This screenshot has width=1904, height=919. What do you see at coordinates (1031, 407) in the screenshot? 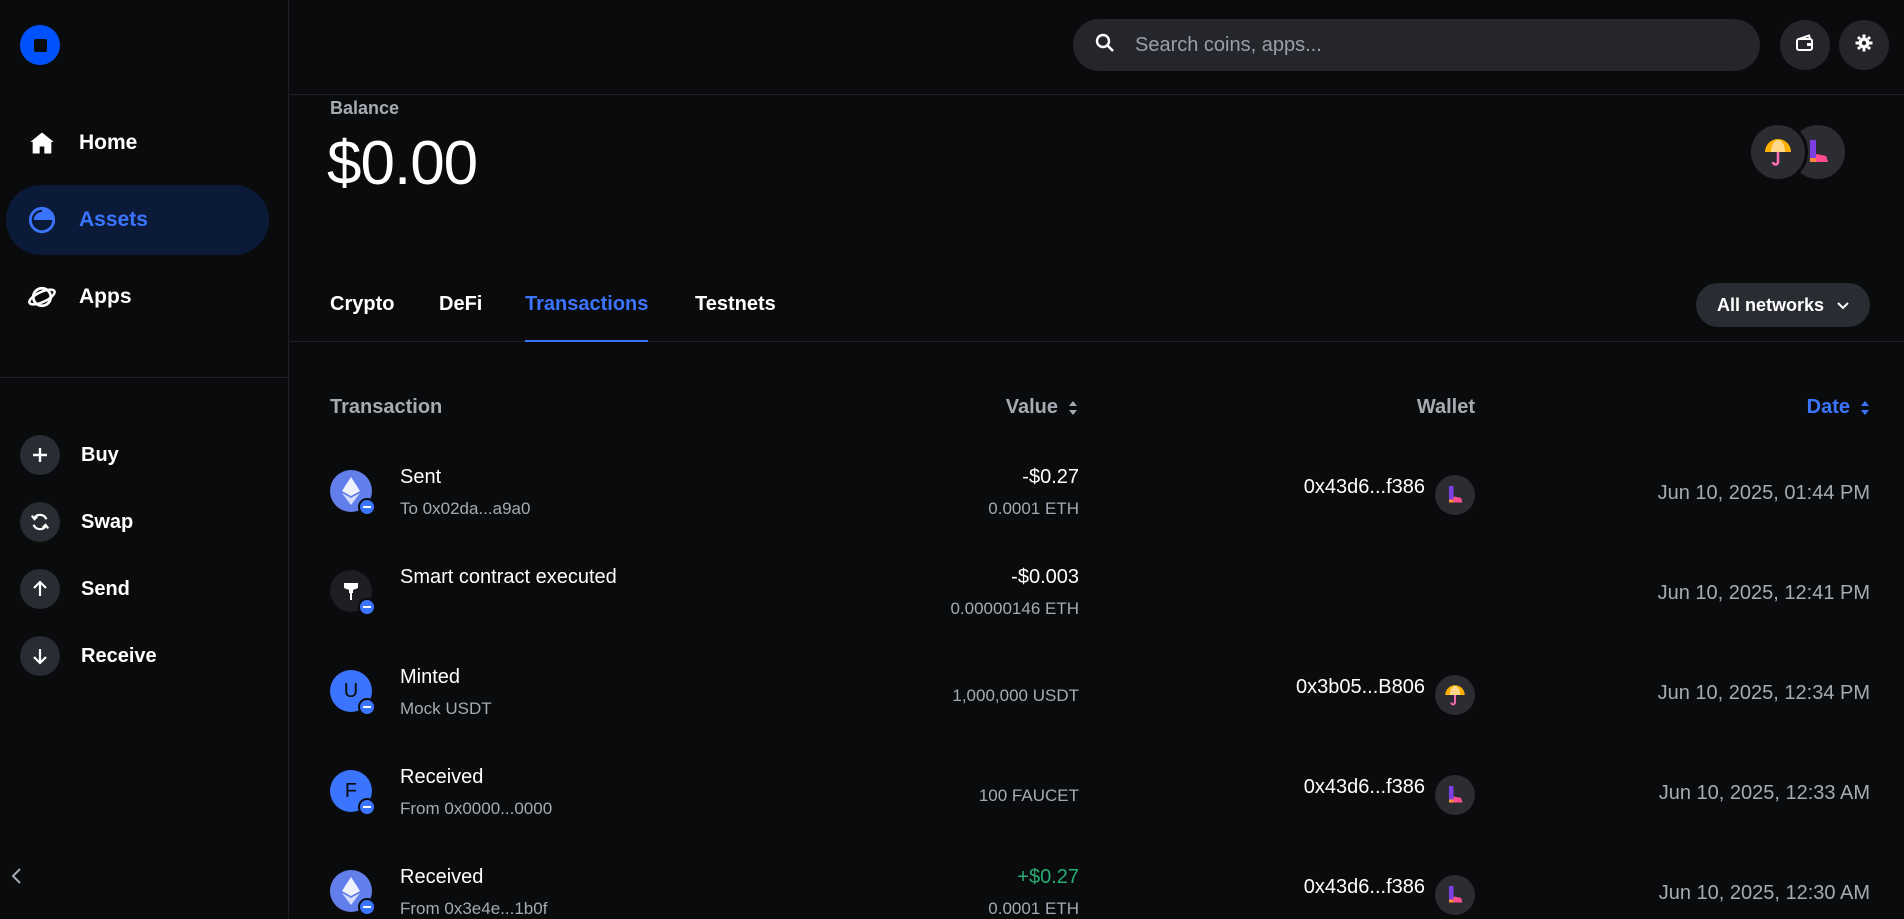
I see `column-header-label: Value` at bounding box center [1031, 407].